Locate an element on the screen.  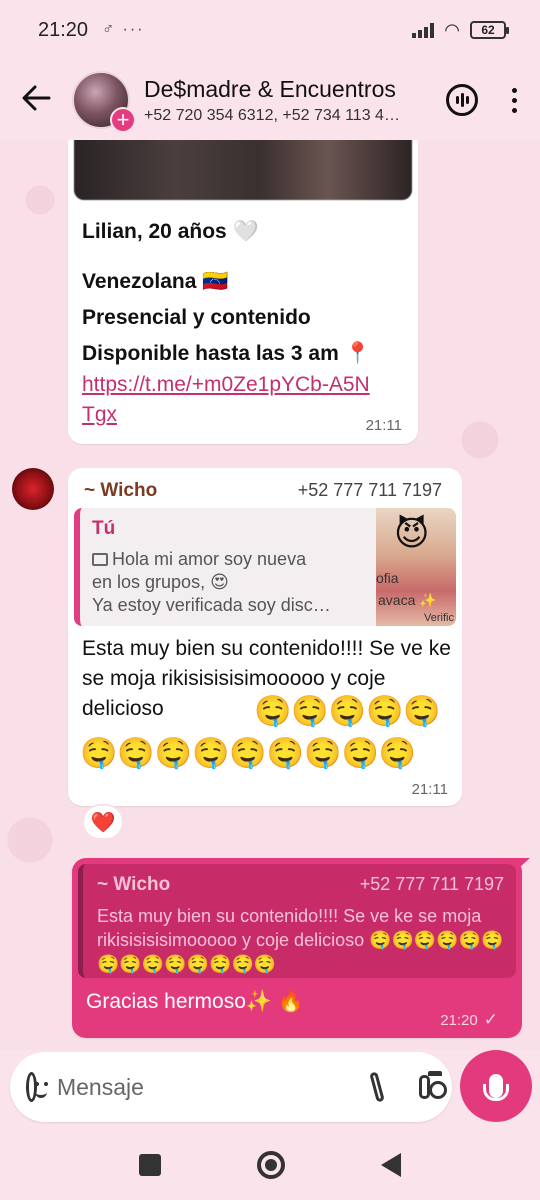
thumbnail-text: avaca ✨ is located at coordinates (407, 600).